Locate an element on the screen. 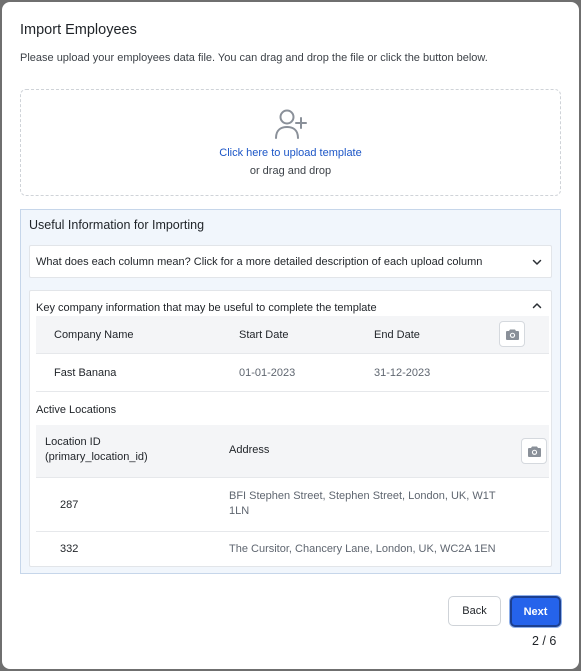 Image resolution: width=581 pixels, height=671 pixels. column-header-sub: (primary_location_id) is located at coordinates (96, 457).